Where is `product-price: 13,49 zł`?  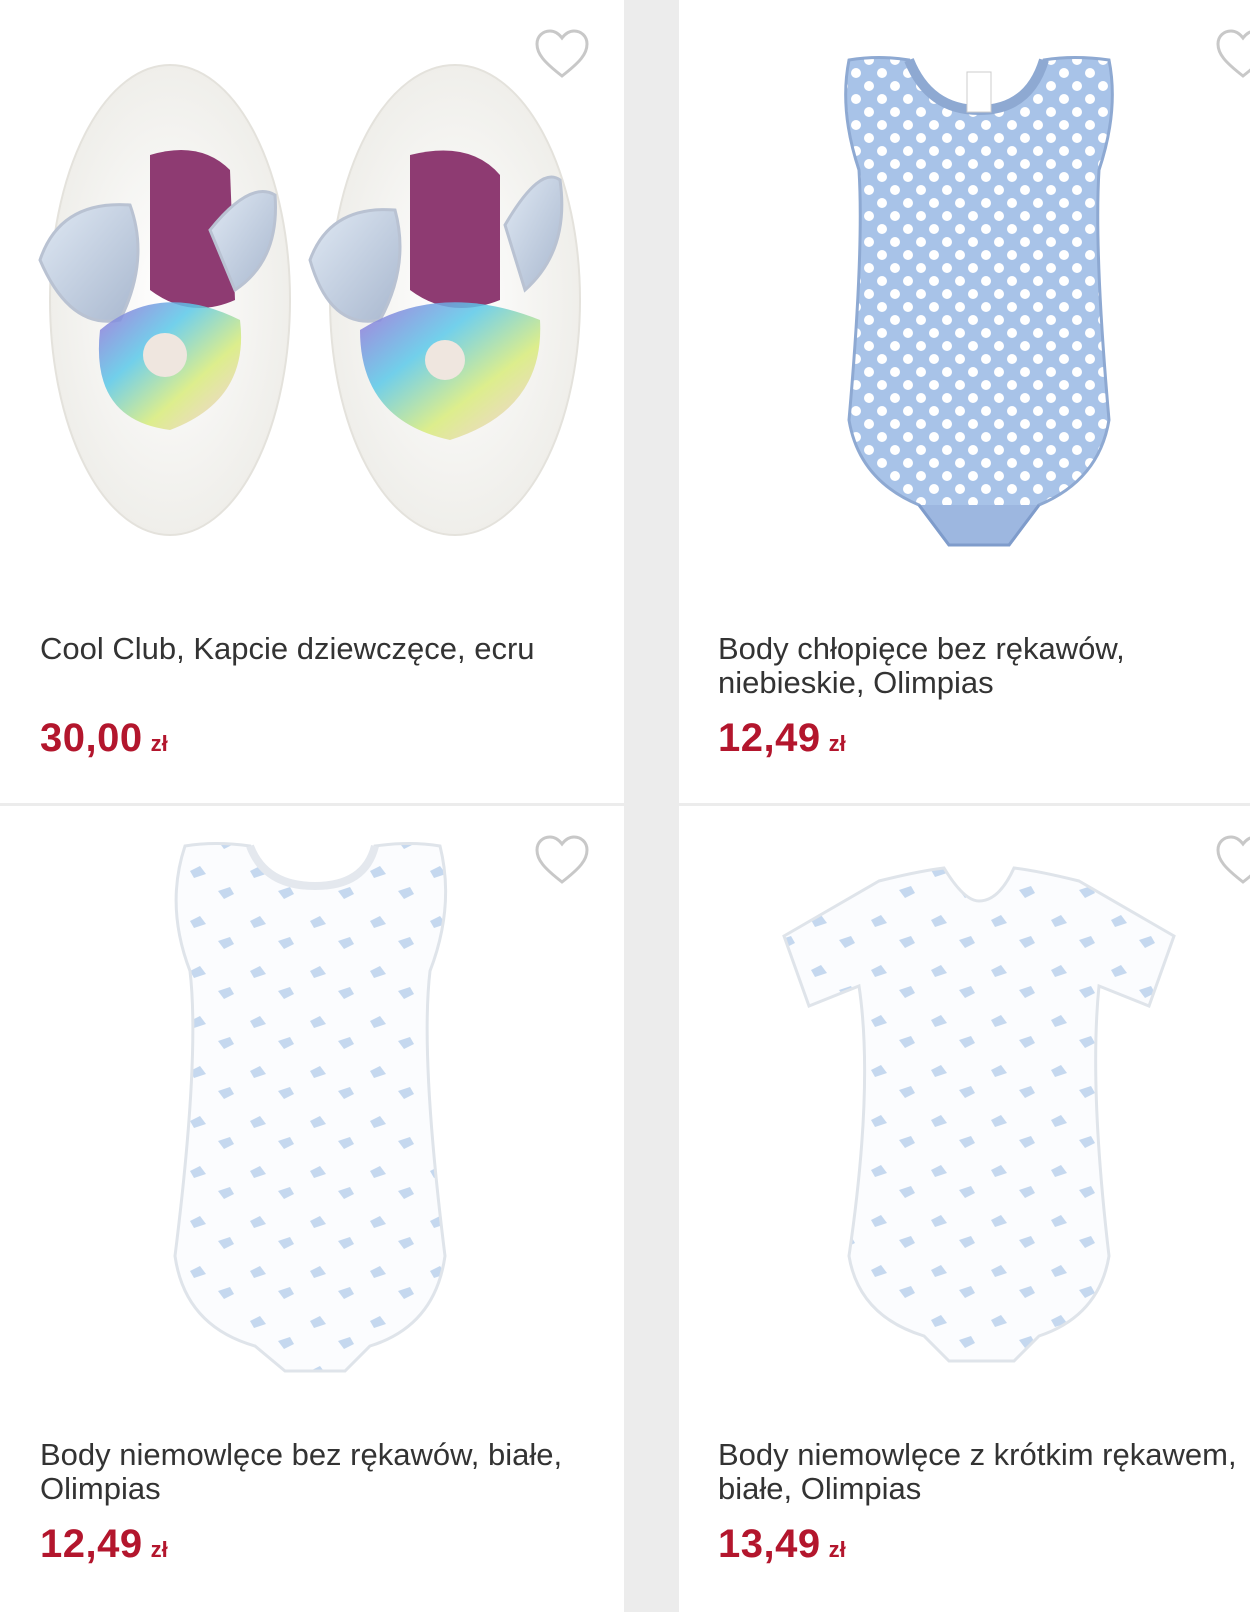 product-price: 13,49 zł is located at coordinates (782, 1544).